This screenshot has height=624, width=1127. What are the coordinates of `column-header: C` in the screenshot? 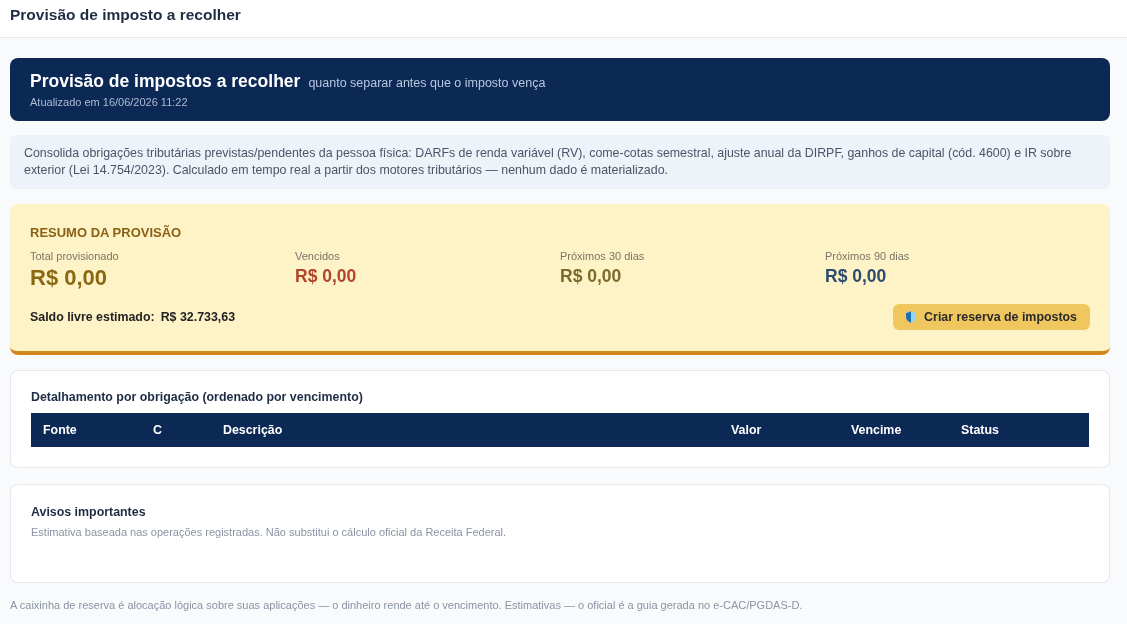 It's located at (176, 430).